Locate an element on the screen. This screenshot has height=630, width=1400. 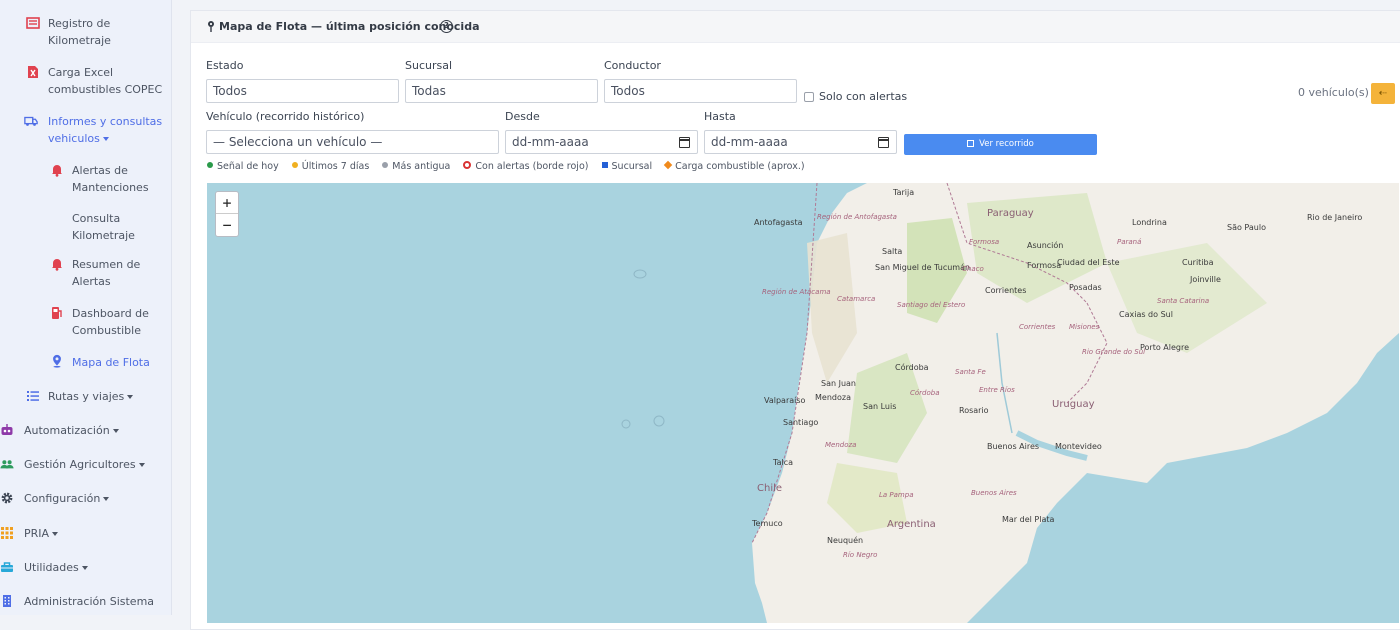
sidebar-item-label: Dashboard de Combustible is located at coordinates (110, 322).